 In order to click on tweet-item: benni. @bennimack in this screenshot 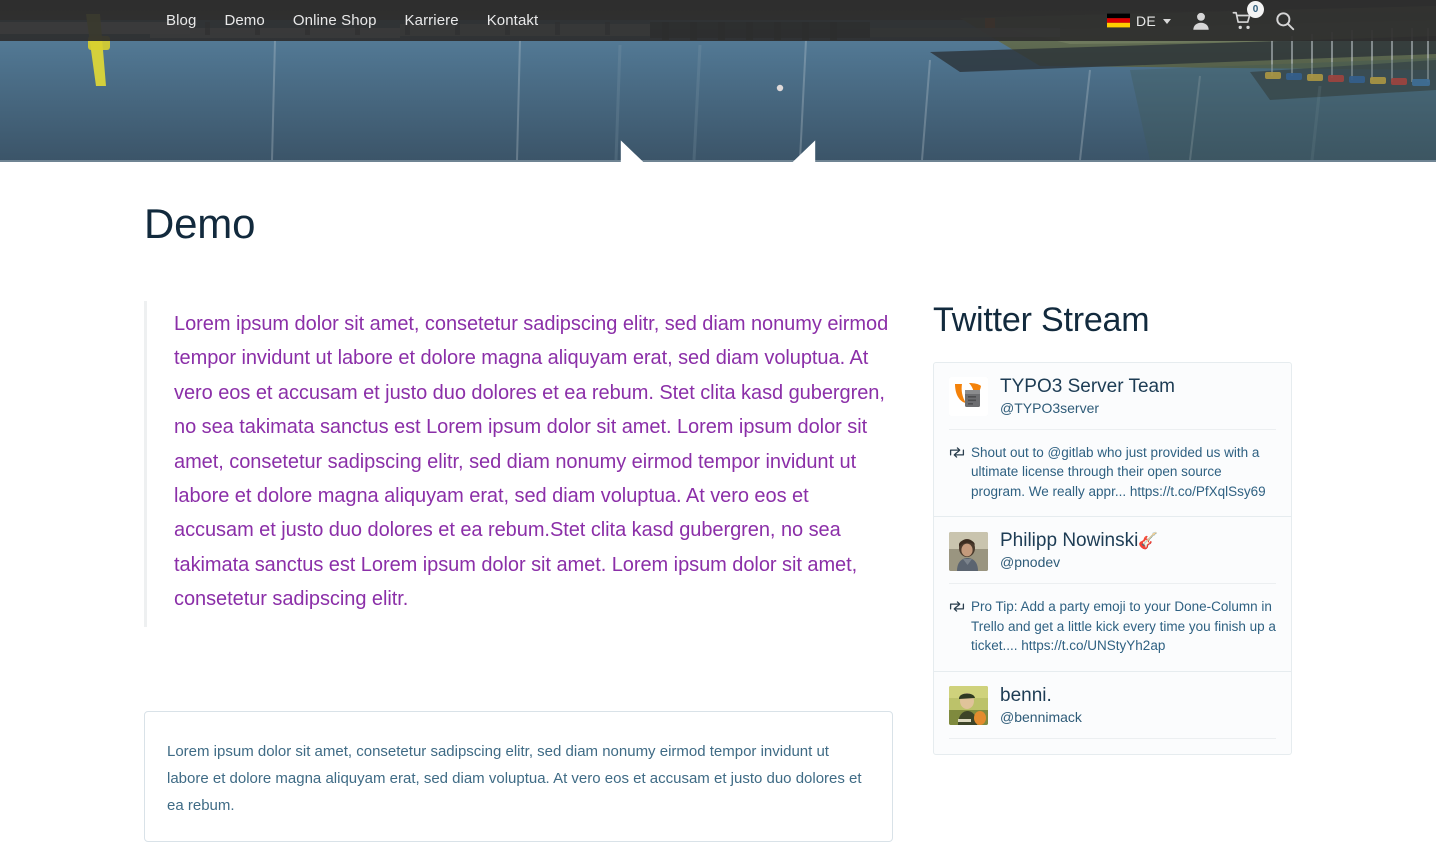, I will do `click(1112, 713)`.